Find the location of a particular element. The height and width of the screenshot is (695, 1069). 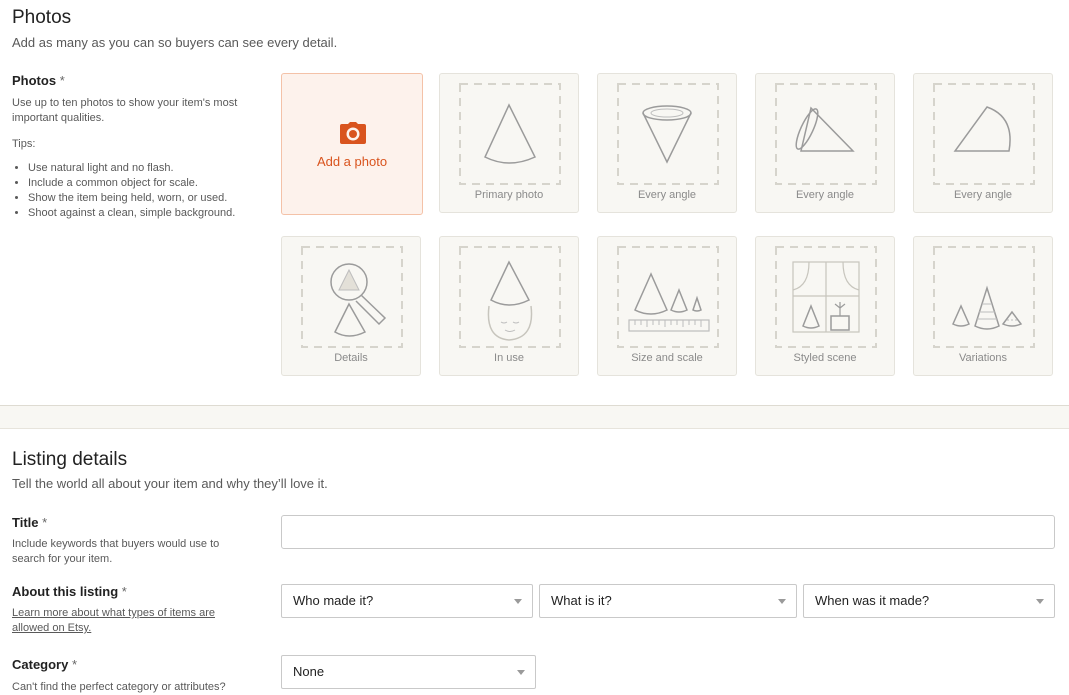

photos-label-text: Photos is located at coordinates (34, 80).